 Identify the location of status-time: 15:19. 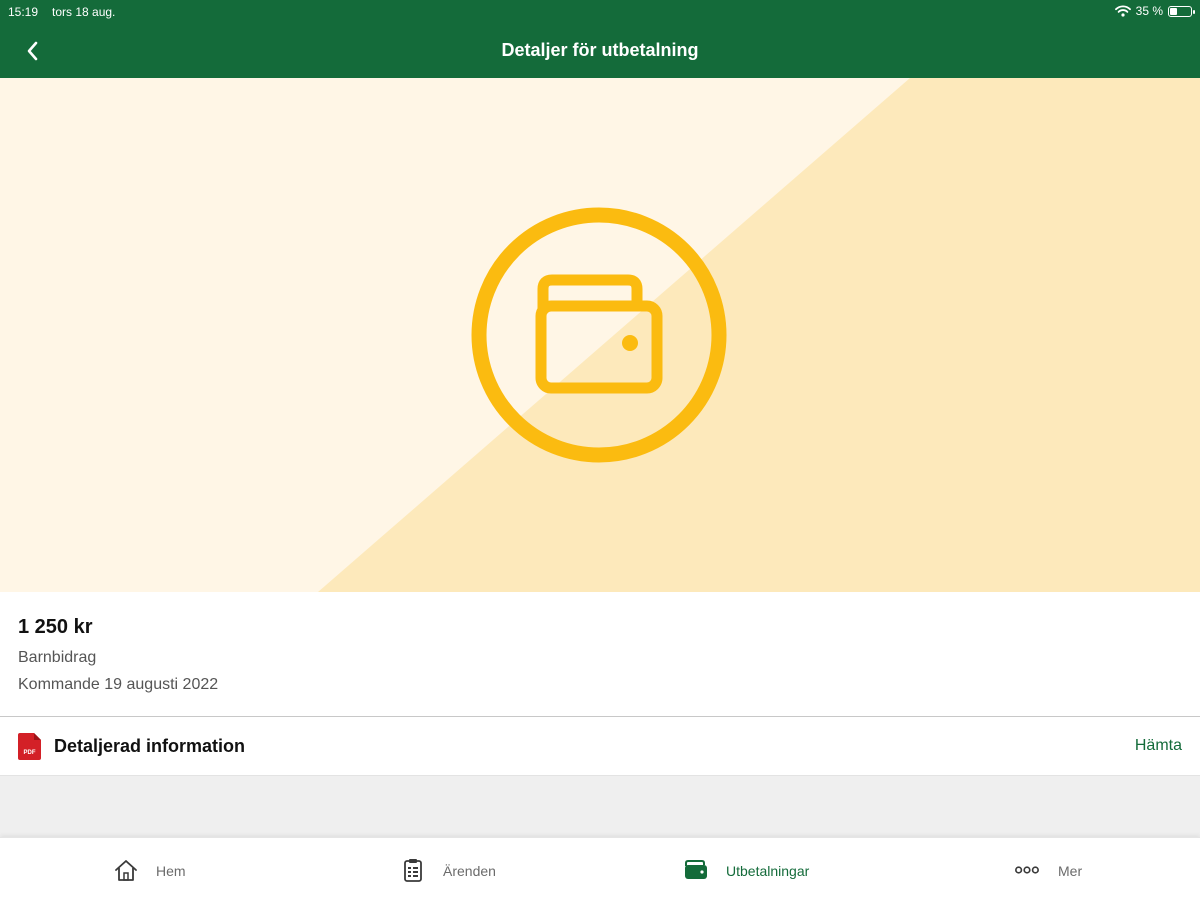
(23, 12).